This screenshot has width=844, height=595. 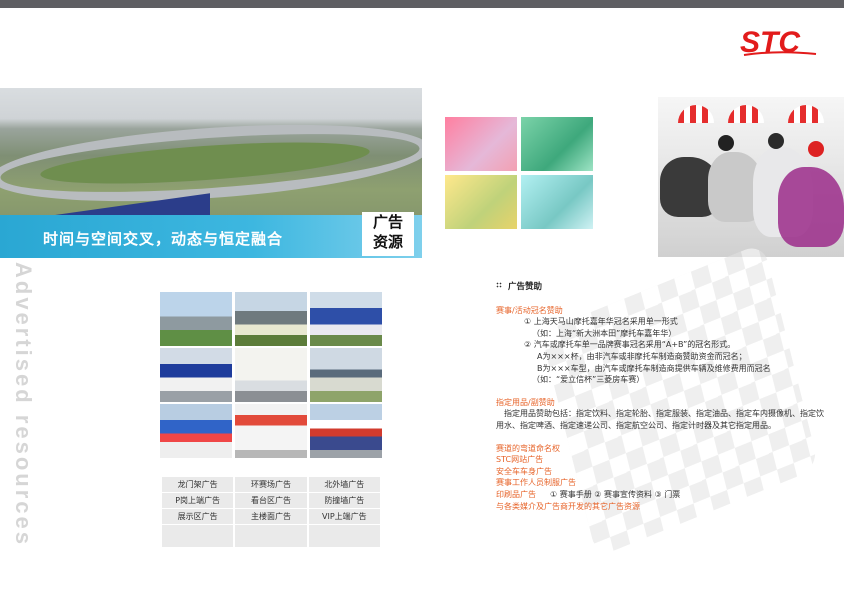 What do you see at coordinates (520, 460) in the screenshot?
I see `other-ad-item: STC网站广告` at bounding box center [520, 460].